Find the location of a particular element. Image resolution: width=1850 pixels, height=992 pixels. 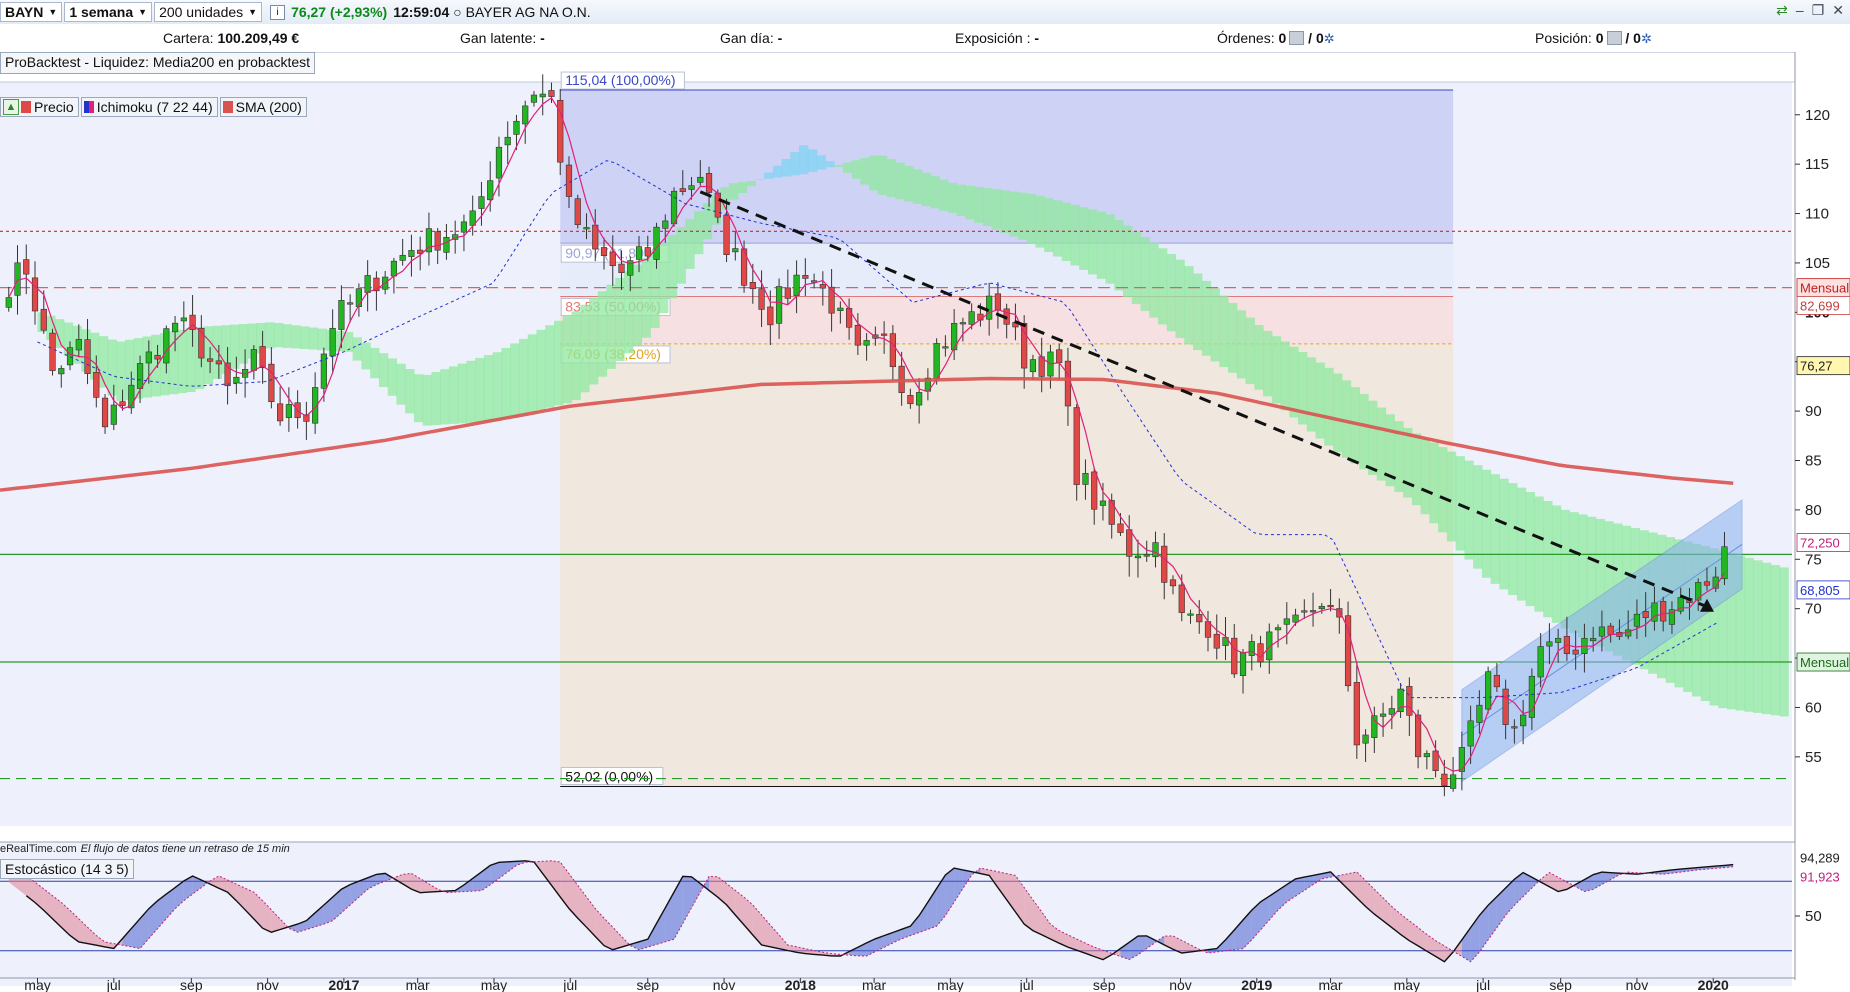

y-tick-label-75: 75 is located at coordinates (1813, 559).